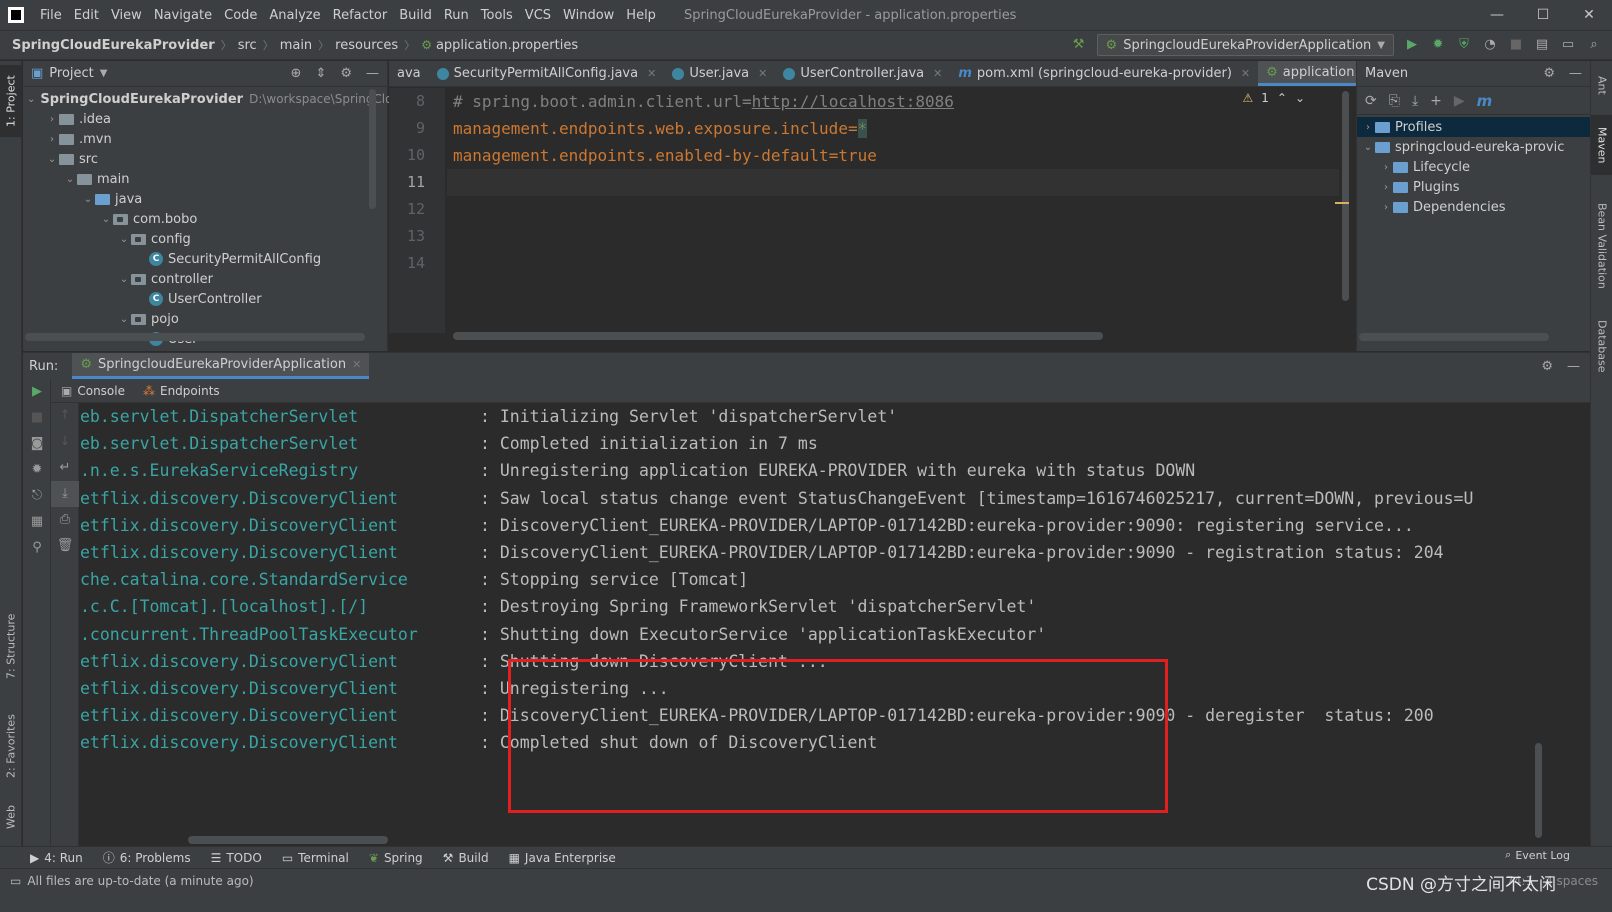 The image size is (1612, 912). Describe the element at coordinates (1300, 98) in the screenshot. I see `chevron-down-icon: ⌄` at that location.